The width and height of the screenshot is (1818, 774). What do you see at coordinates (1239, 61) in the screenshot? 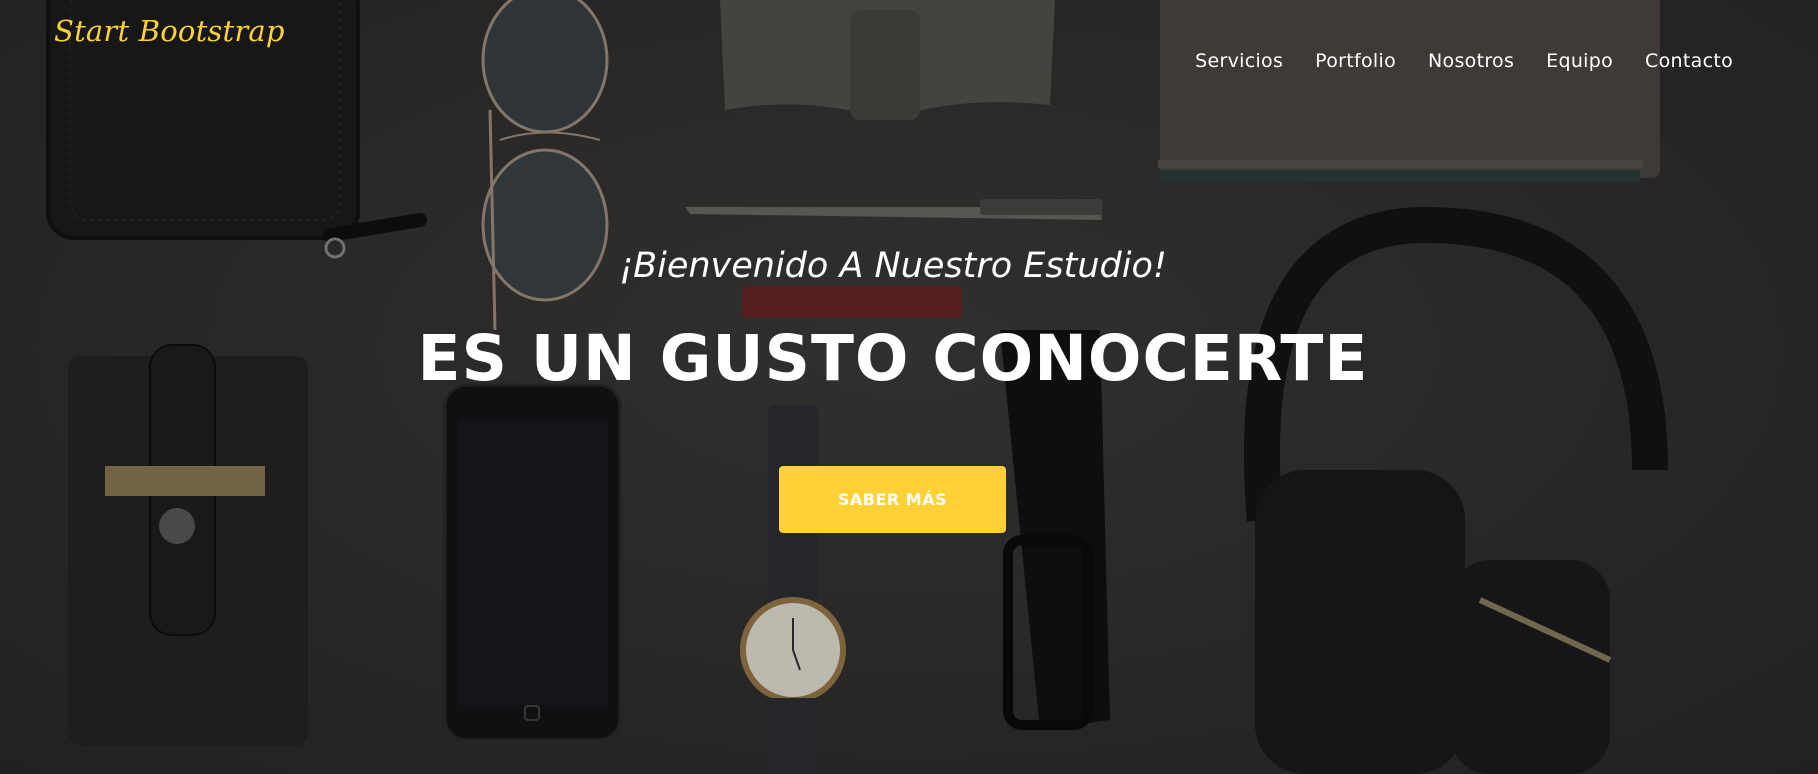
I see `nav-link-servicios: Servicios` at bounding box center [1239, 61].